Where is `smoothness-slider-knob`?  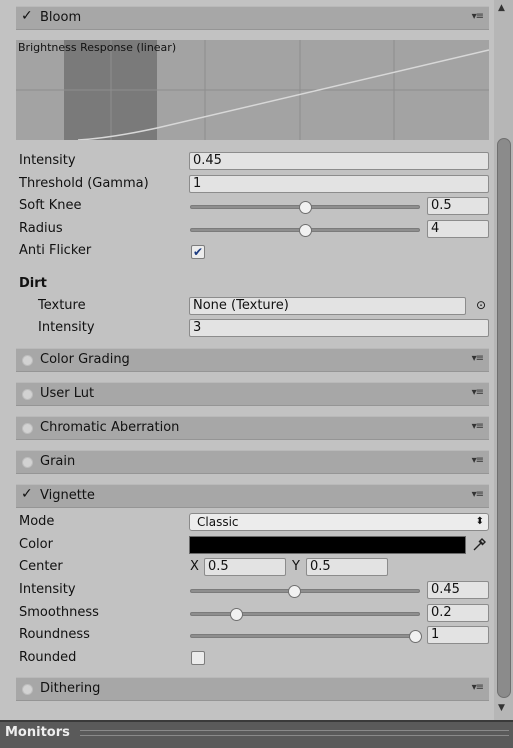
smoothness-slider-knob is located at coordinates (236, 614).